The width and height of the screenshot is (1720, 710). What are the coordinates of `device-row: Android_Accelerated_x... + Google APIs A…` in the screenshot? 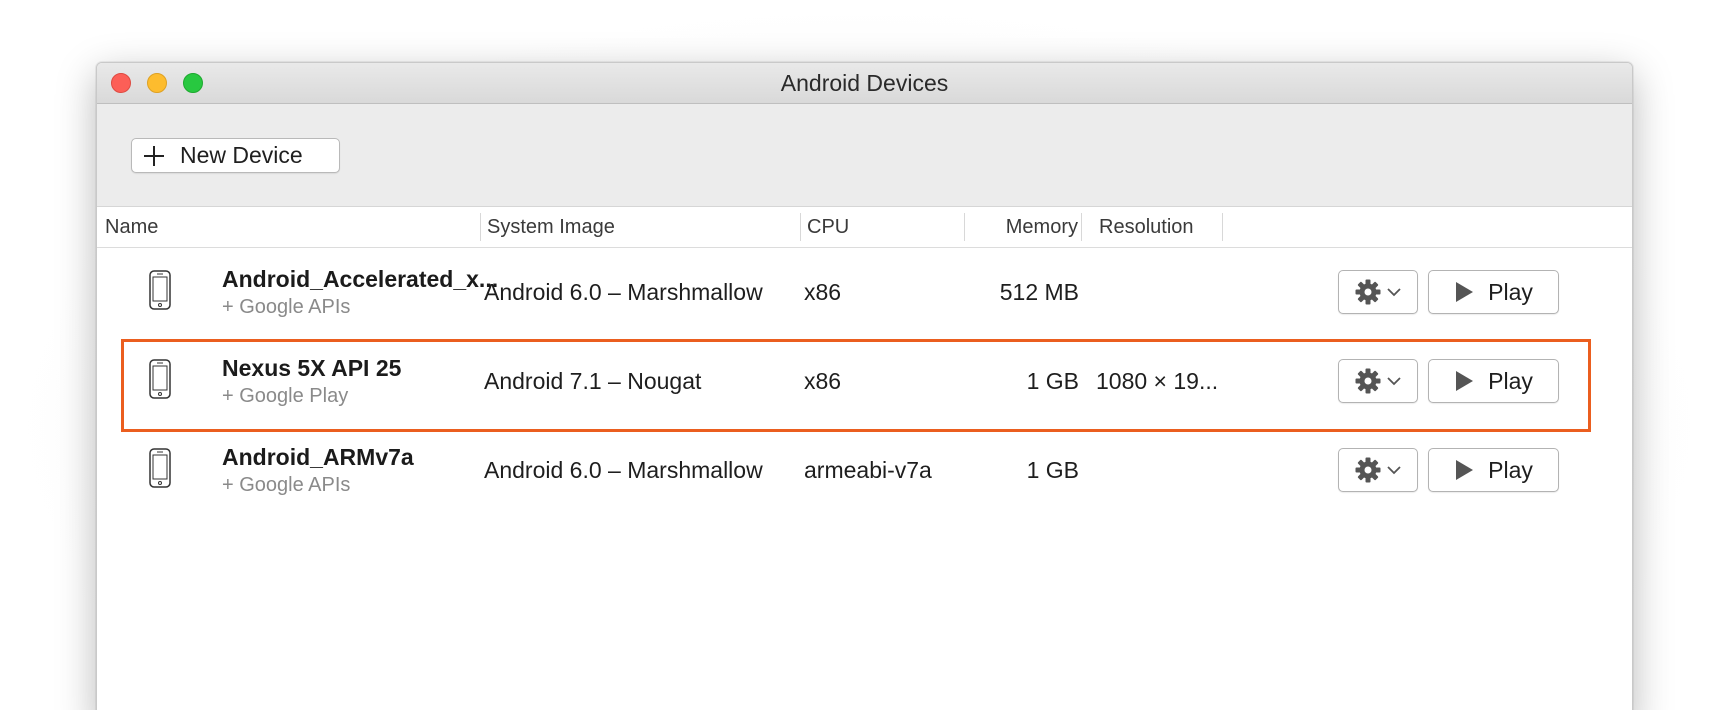 It's located at (864, 292).